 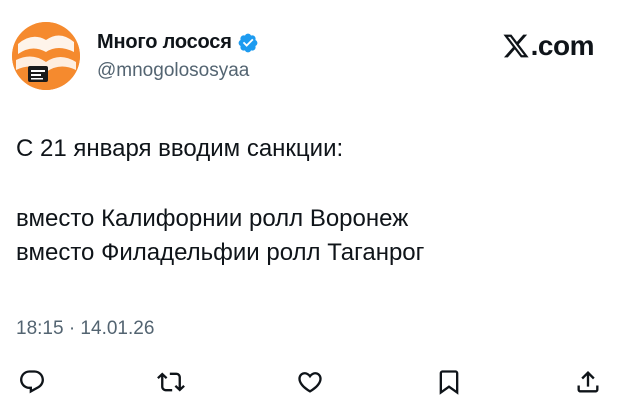 What do you see at coordinates (180, 148) in the screenshot?
I see `tweet-line: С 21 января вводим санкции:` at bounding box center [180, 148].